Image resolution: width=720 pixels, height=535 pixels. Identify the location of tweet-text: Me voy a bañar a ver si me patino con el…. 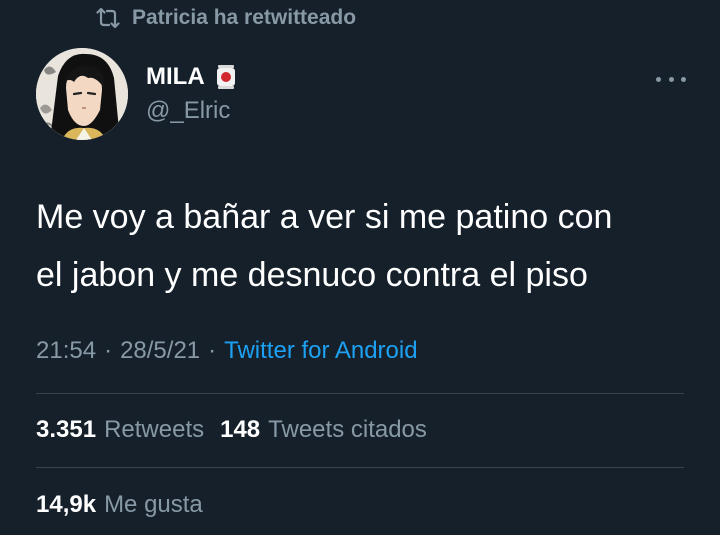
(324, 246).